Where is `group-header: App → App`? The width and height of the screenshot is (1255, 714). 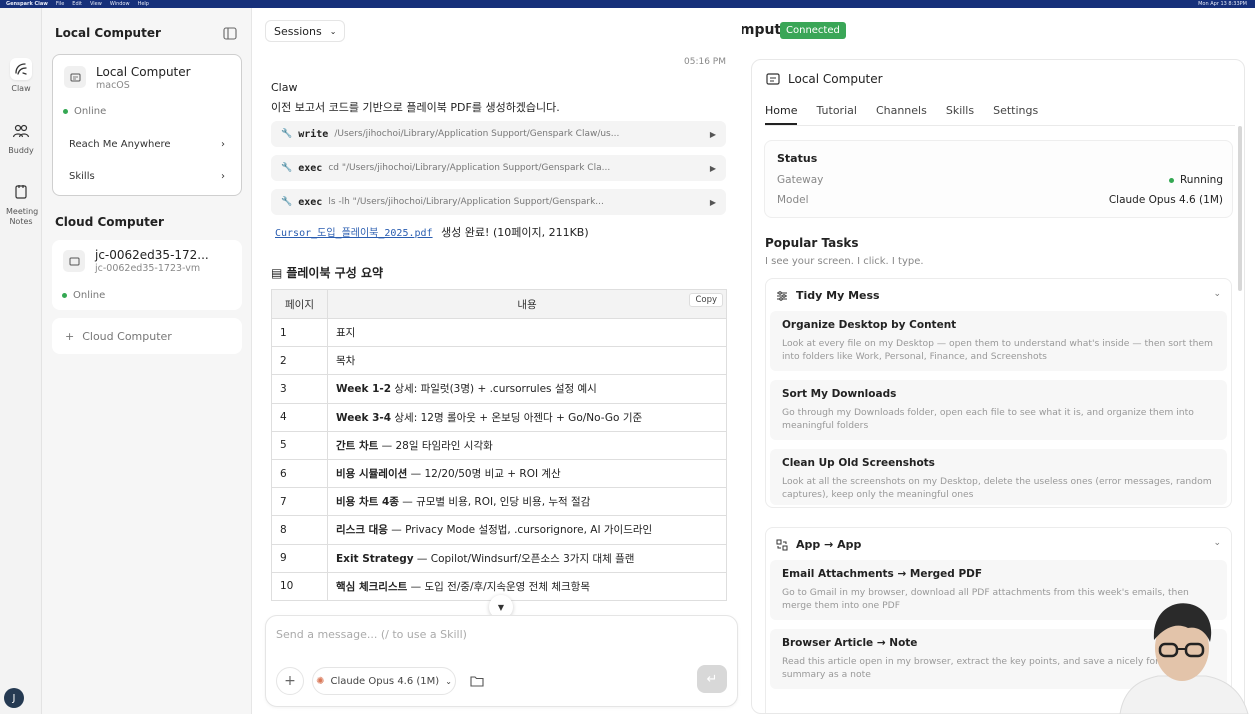
group-header: App → App is located at coordinates (818, 544).